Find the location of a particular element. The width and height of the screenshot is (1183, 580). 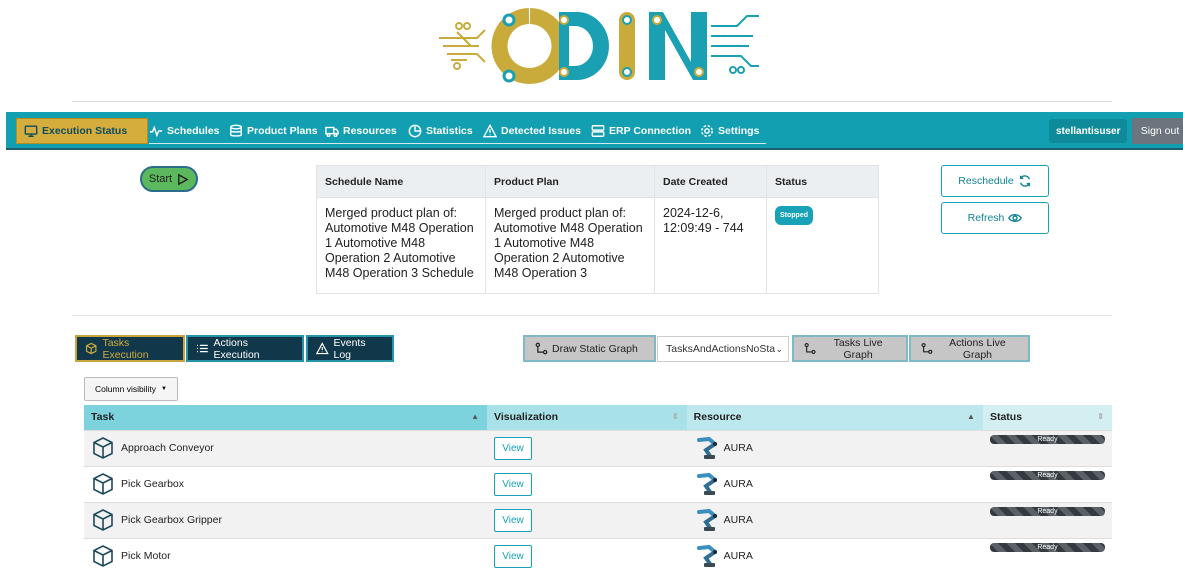

warning-icon is located at coordinates (490, 131).